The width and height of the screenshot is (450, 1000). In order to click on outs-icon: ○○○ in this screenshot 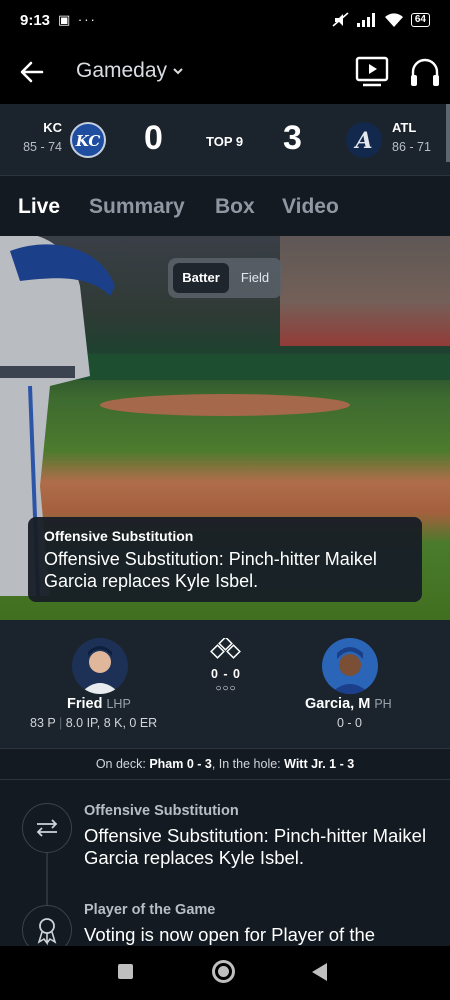, I will do `click(226, 688)`.